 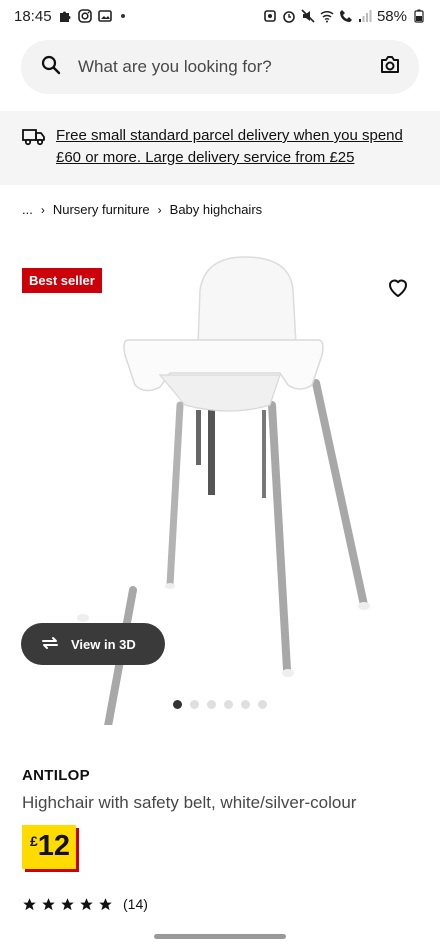 I want to click on status-left: 18:45, so click(x=69, y=16).